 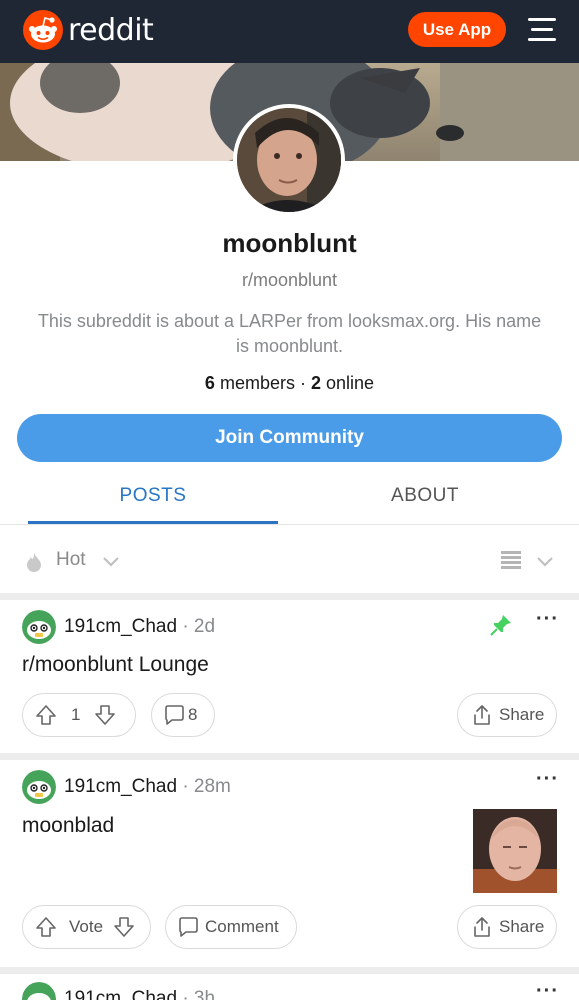 I want to click on post-title: r/moonblunt Lounge, so click(x=115, y=665).